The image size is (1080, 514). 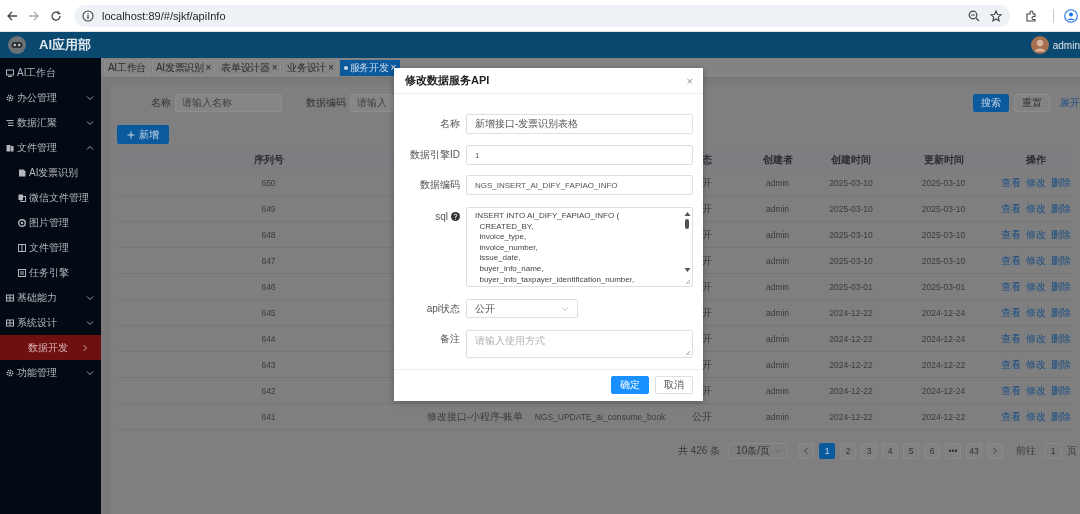 What do you see at coordinates (579, 344) in the screenshot?
I see `remark-field: 请输入使用方式` at bounding box center [579, 344].